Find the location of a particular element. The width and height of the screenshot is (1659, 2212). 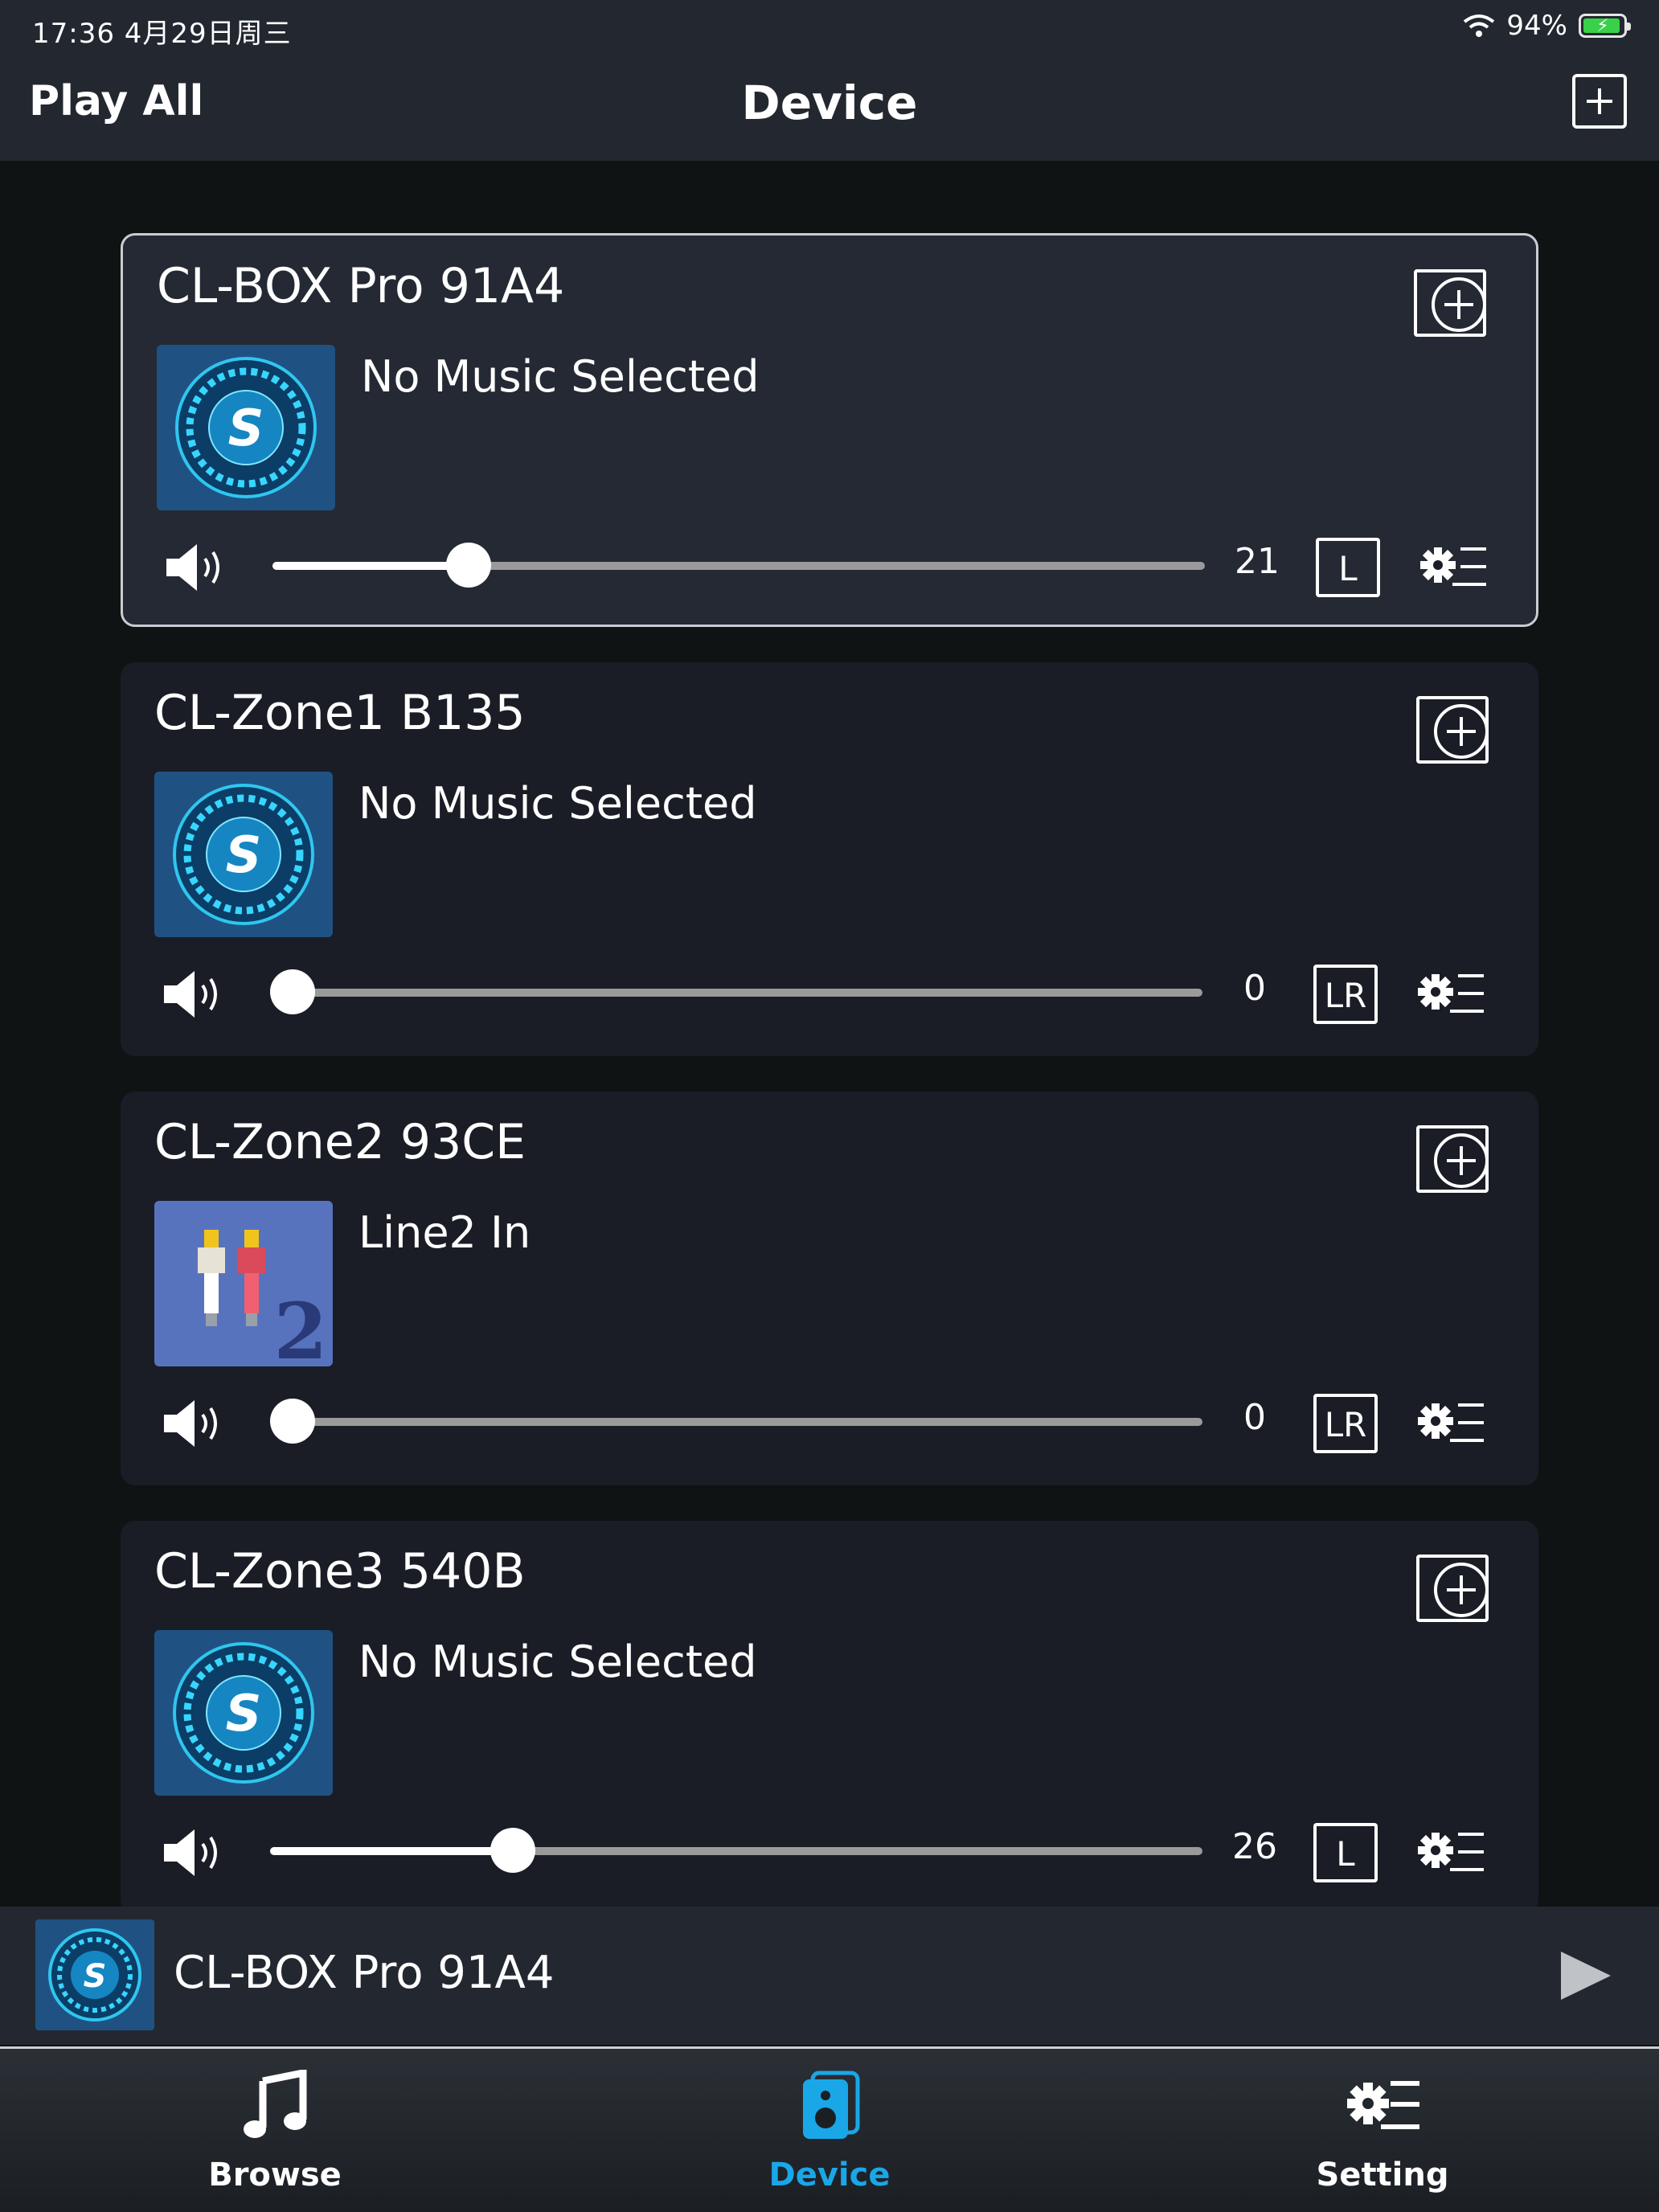

mini-player-device-name: CL-BOX Pro 91A4 is located at coordinates (364, 1973).